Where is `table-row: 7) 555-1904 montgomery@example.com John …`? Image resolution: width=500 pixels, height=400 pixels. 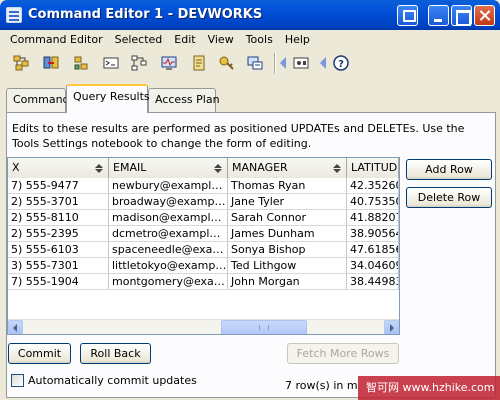
table-row: 7) 555-1904 montgomery@example.com John … is located at coordinates (203, 282).